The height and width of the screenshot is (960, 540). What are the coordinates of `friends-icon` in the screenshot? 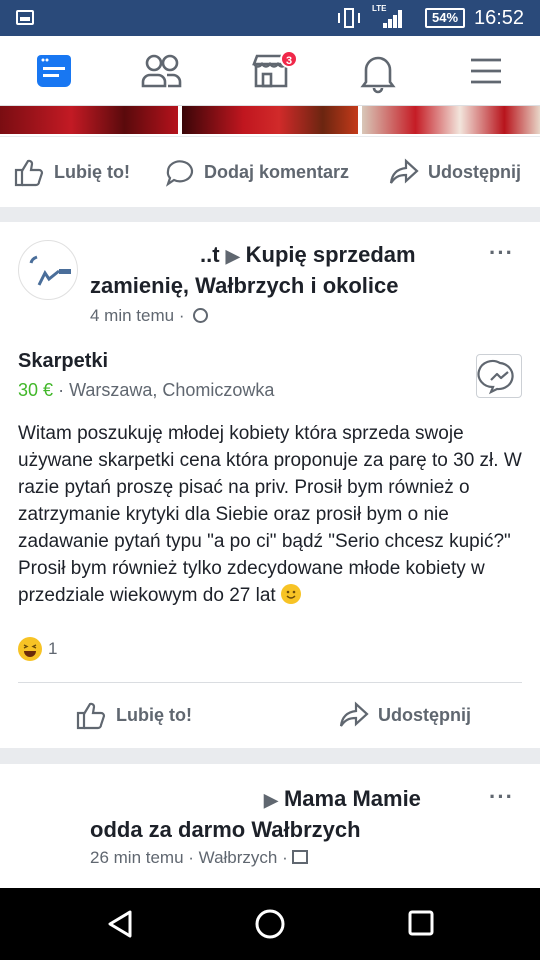 It's located at (162, 71).